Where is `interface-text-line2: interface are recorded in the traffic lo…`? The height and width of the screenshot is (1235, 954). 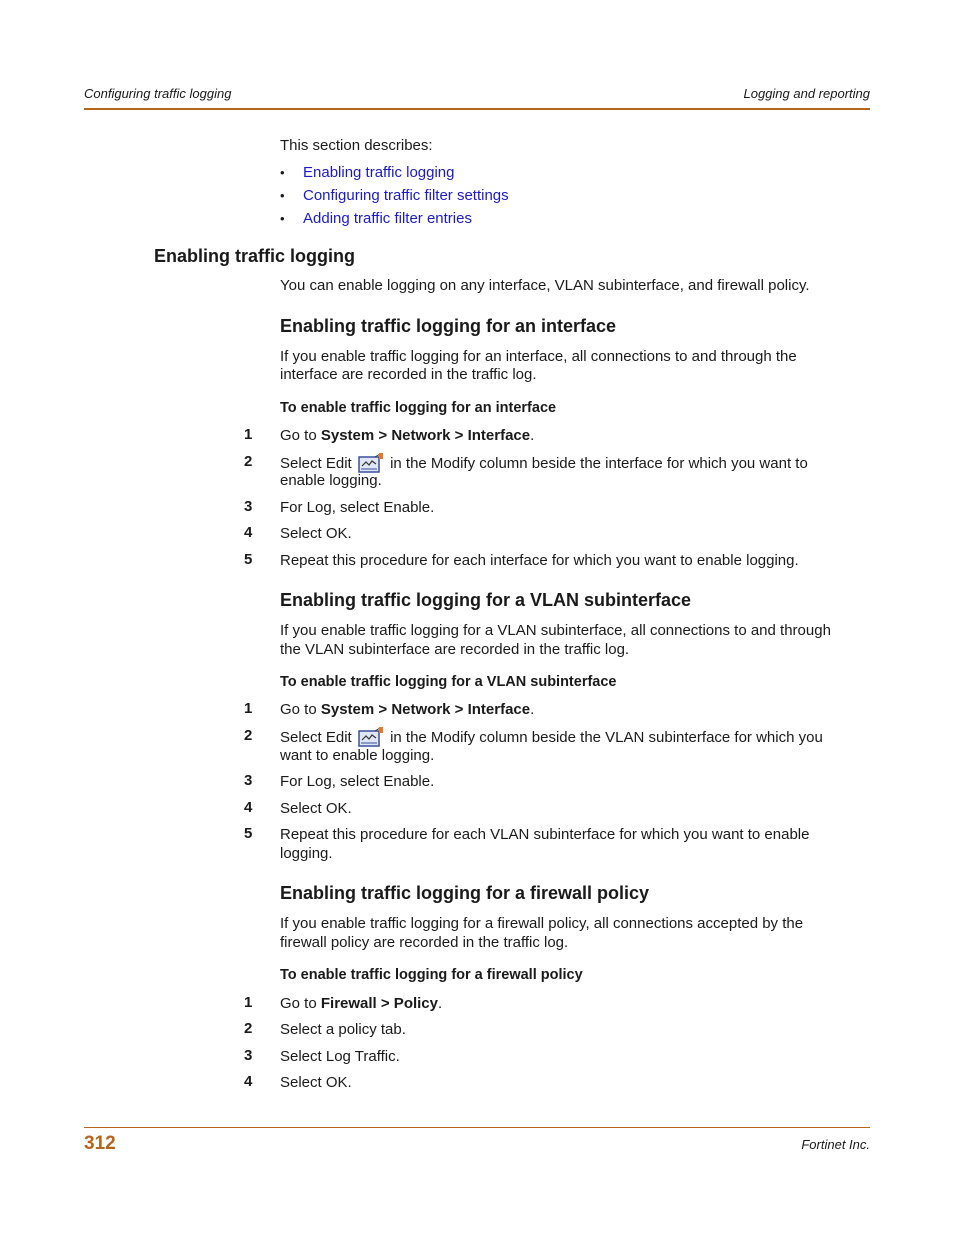 interface-text-line2: interface are recorded in the traffic lo… is located at coordinates (408, 374).